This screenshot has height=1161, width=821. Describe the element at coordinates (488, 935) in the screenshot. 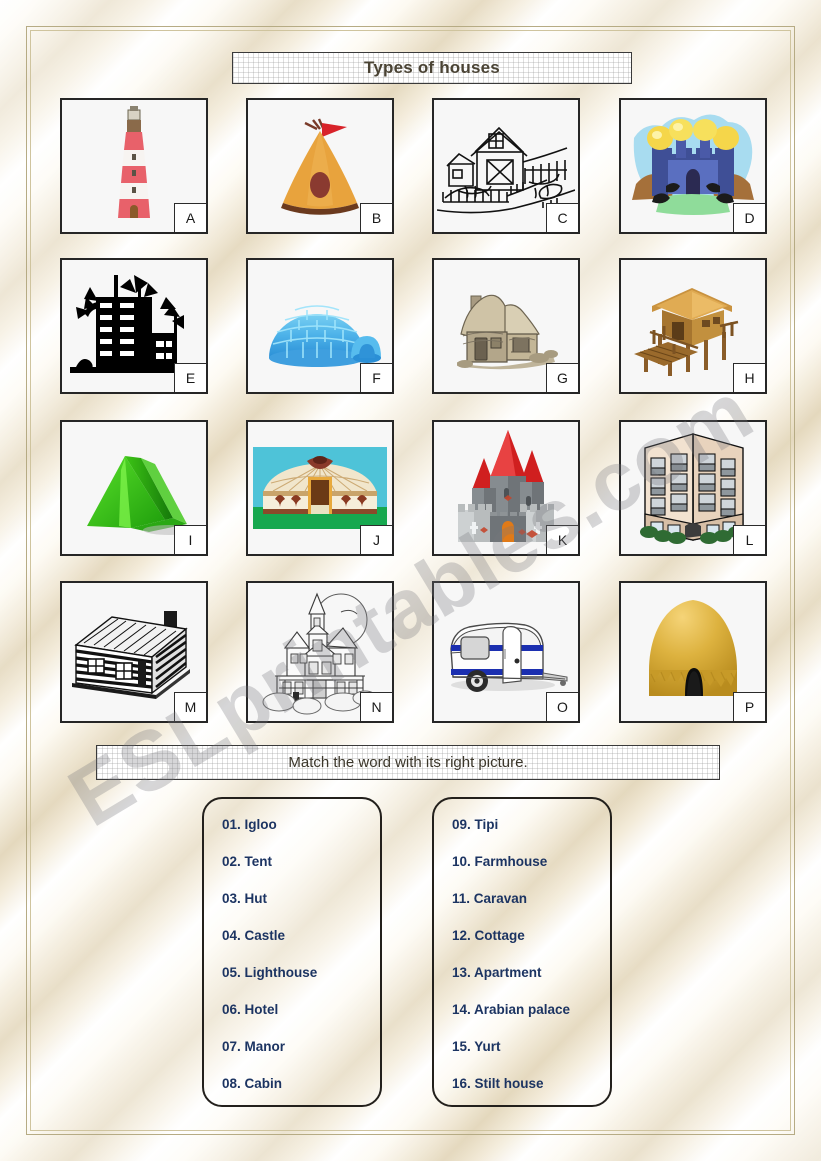

I see `word-item: 12. Cottage` at that location.